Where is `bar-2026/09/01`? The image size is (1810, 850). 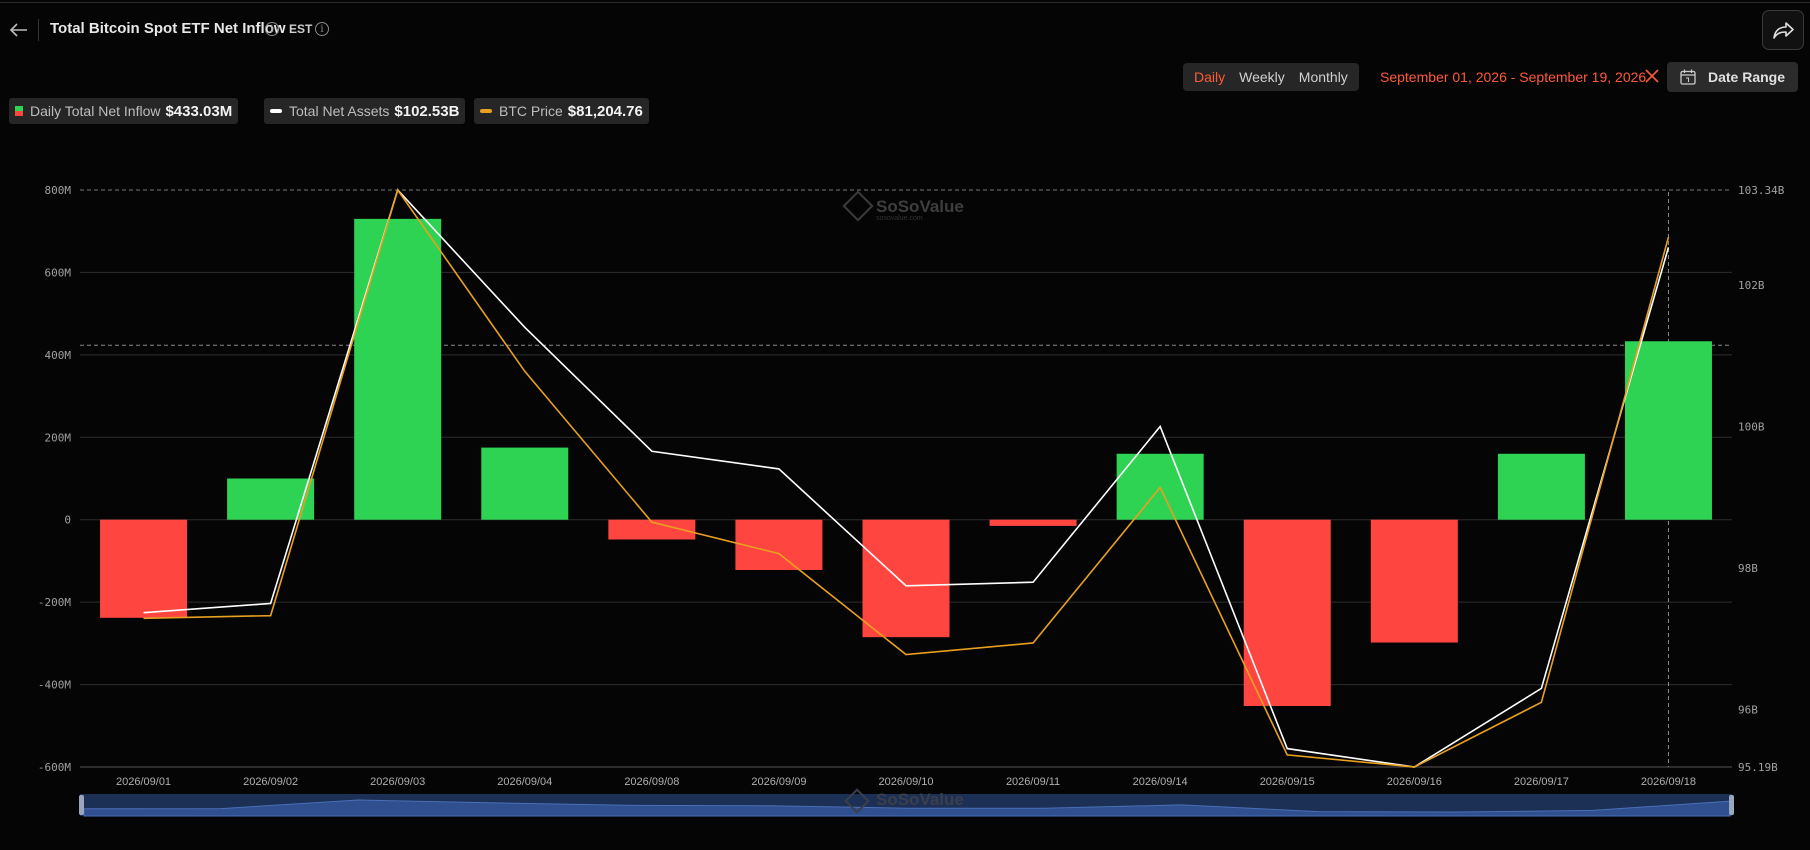 bar-2026/09/01 is located at coordinates (144, 568).